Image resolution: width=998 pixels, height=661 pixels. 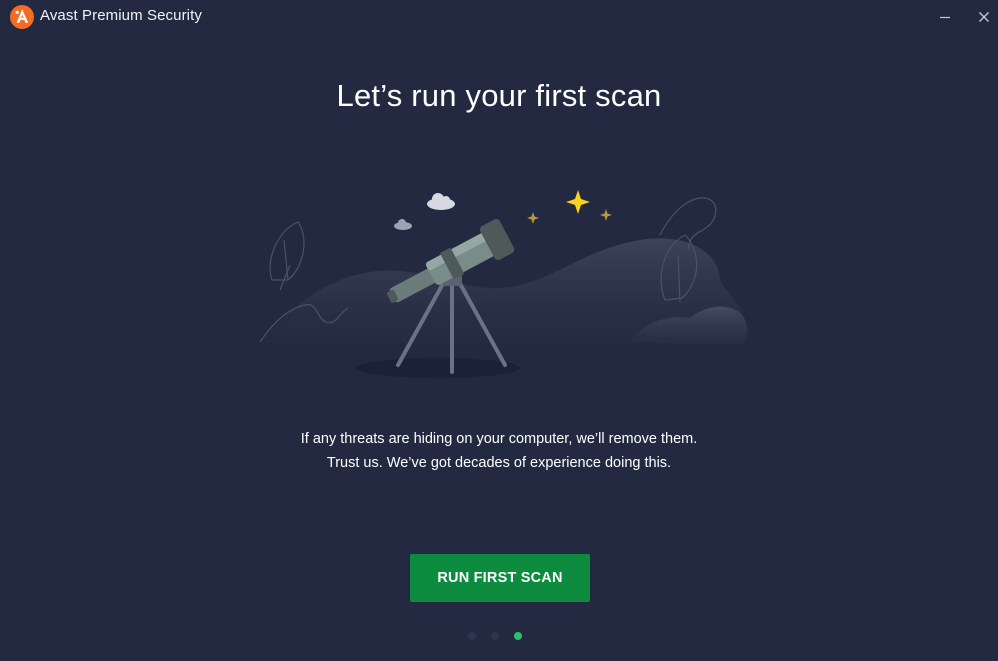 I want to click on small-cloud-icon, so click(x=403, y=224).